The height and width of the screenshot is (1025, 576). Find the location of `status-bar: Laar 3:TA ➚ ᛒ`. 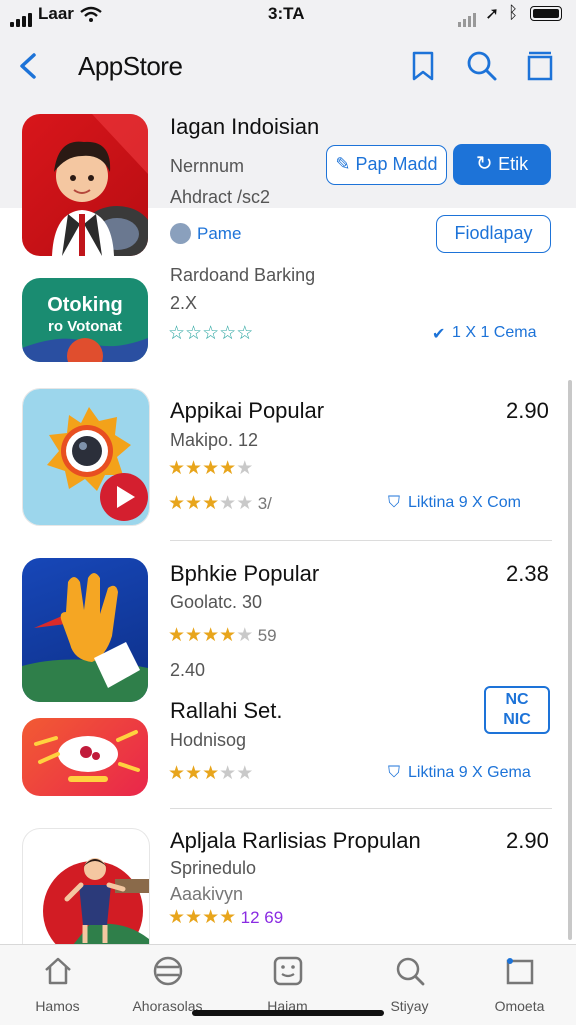

status-bar: Laar 3:TA ➚ ᛒ is located at coordinates (288, 15).